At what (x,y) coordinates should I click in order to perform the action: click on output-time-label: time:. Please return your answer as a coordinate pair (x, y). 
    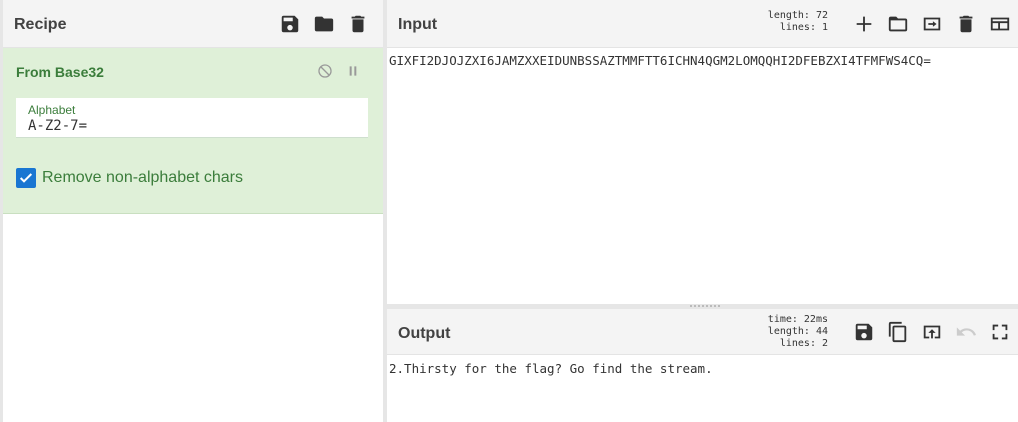
    Looking at the image, I should click on (782, 319).